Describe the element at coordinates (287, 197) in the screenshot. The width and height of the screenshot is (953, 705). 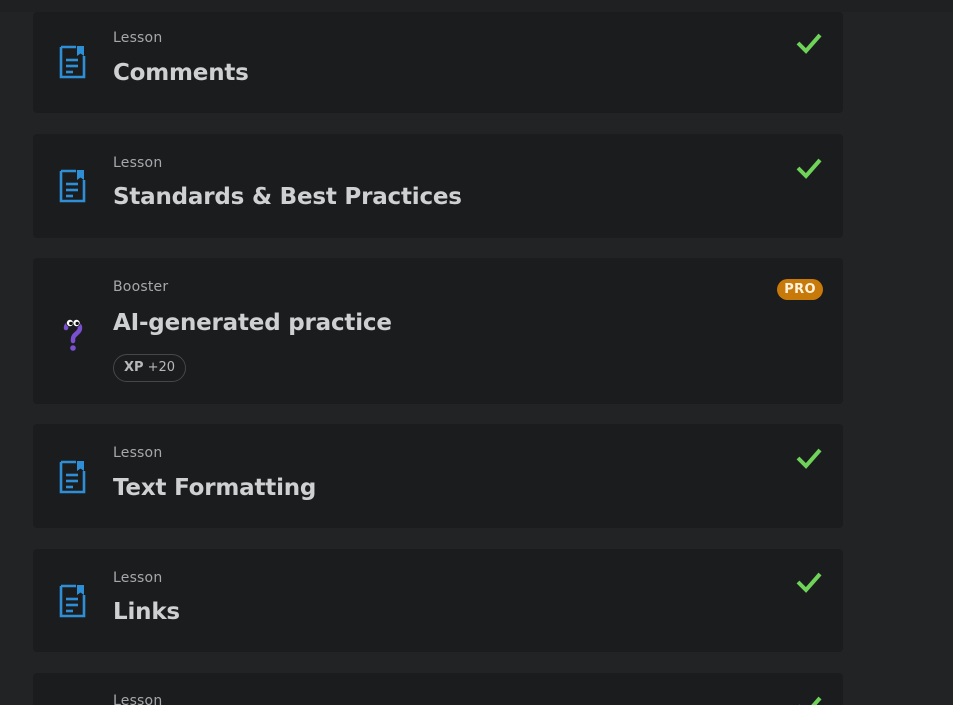
I see `lesson-title: Standards & Best Practices` at that location.